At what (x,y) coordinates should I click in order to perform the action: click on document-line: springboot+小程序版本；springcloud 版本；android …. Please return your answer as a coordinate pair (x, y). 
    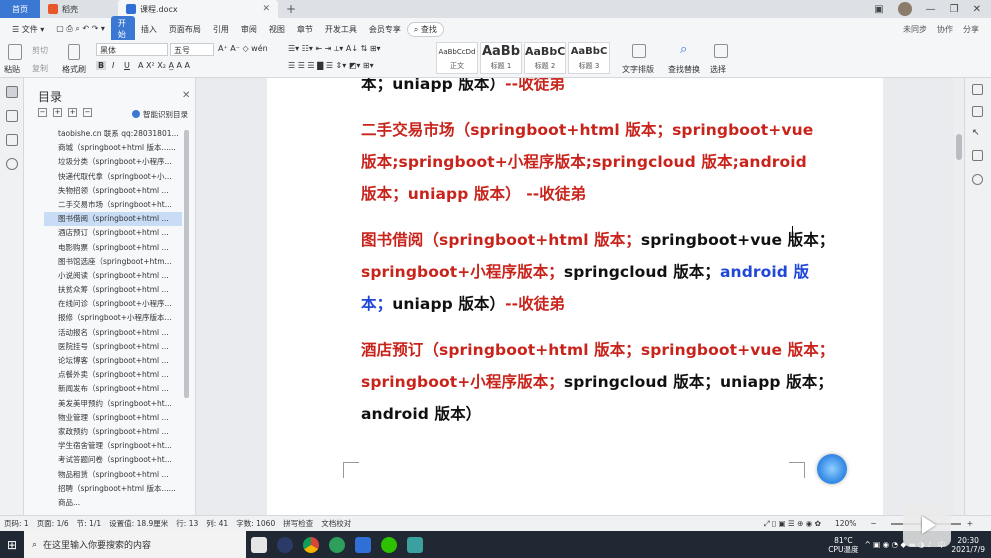
    Looking at the image, I should click on (585, 271).